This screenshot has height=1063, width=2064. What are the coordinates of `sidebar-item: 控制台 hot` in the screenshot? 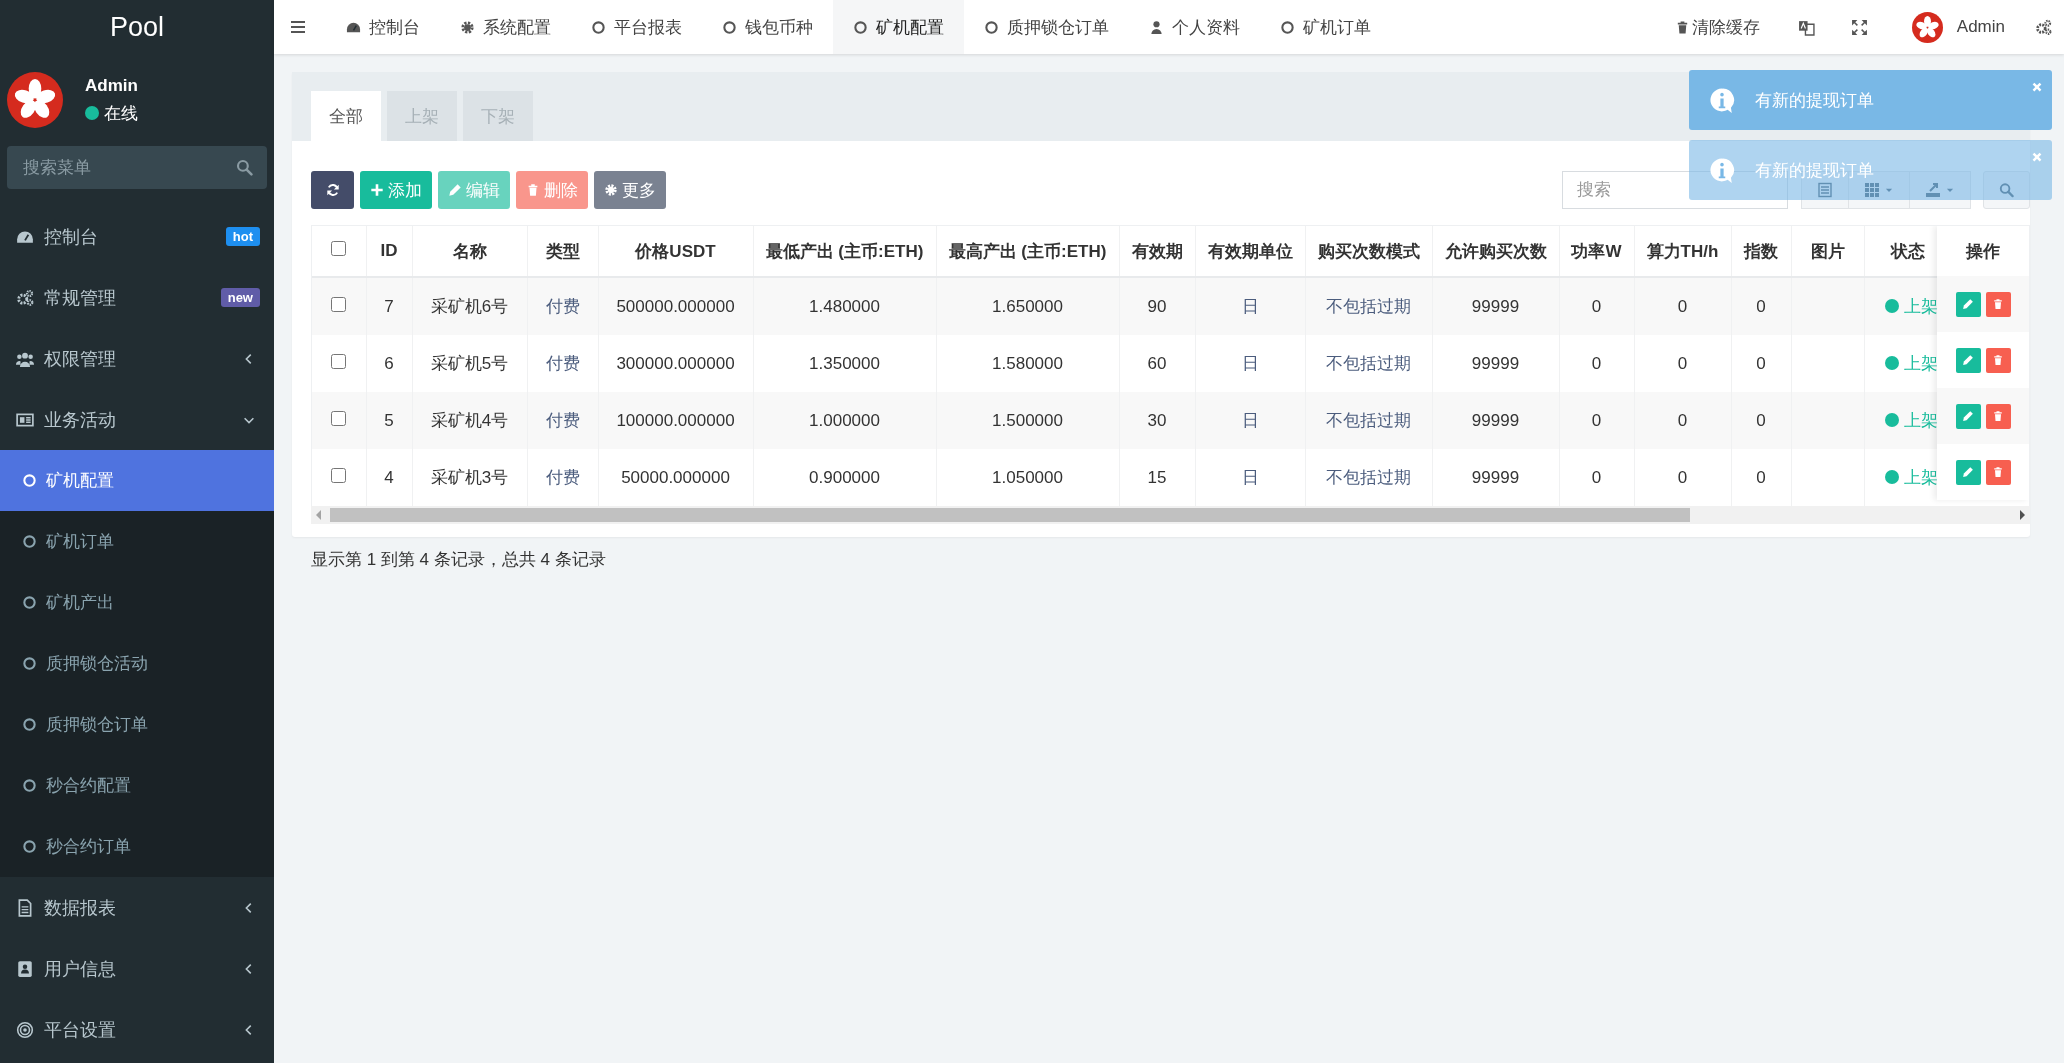 It's located at (137, 236).